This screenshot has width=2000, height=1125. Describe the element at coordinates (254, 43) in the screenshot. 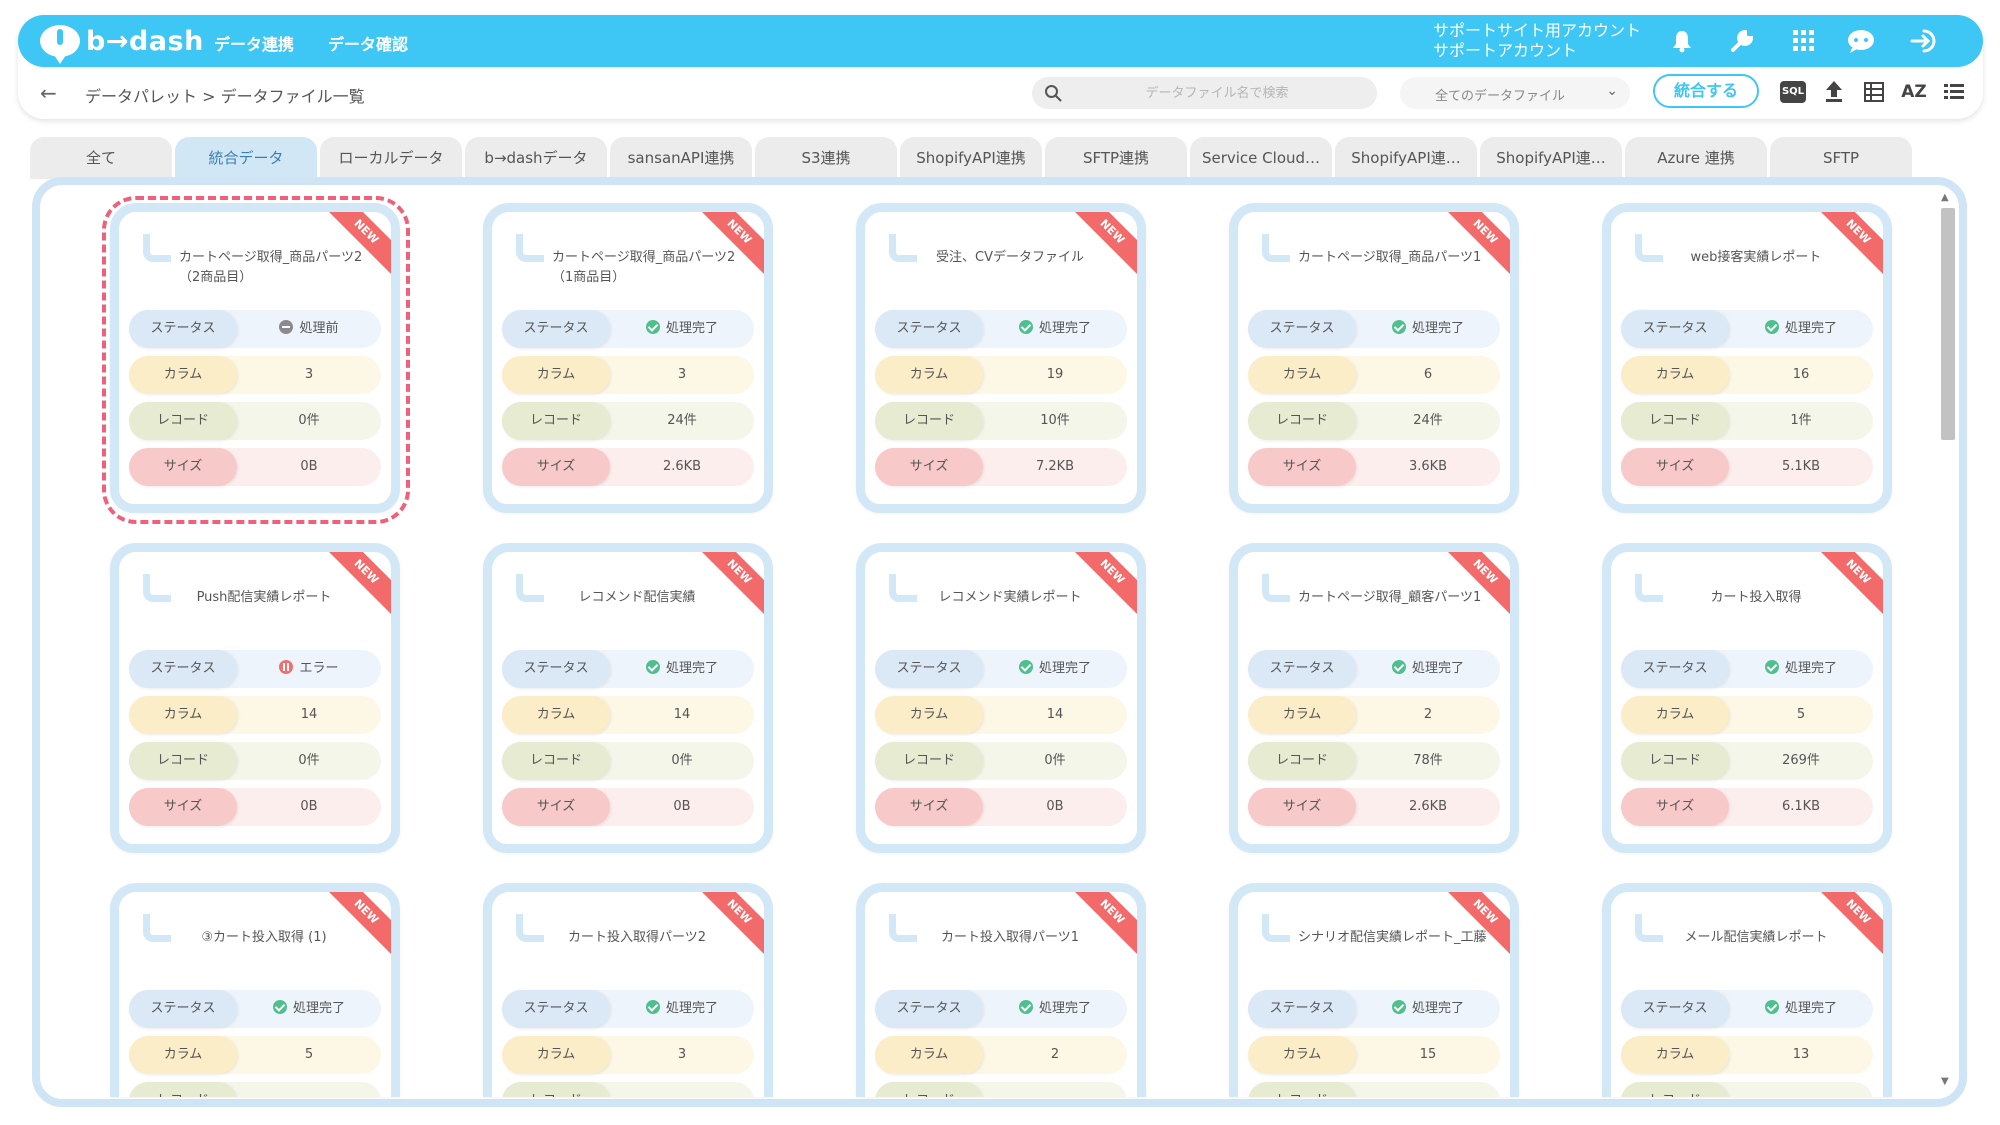

I see `nav-data-link: データ連携` at that location.